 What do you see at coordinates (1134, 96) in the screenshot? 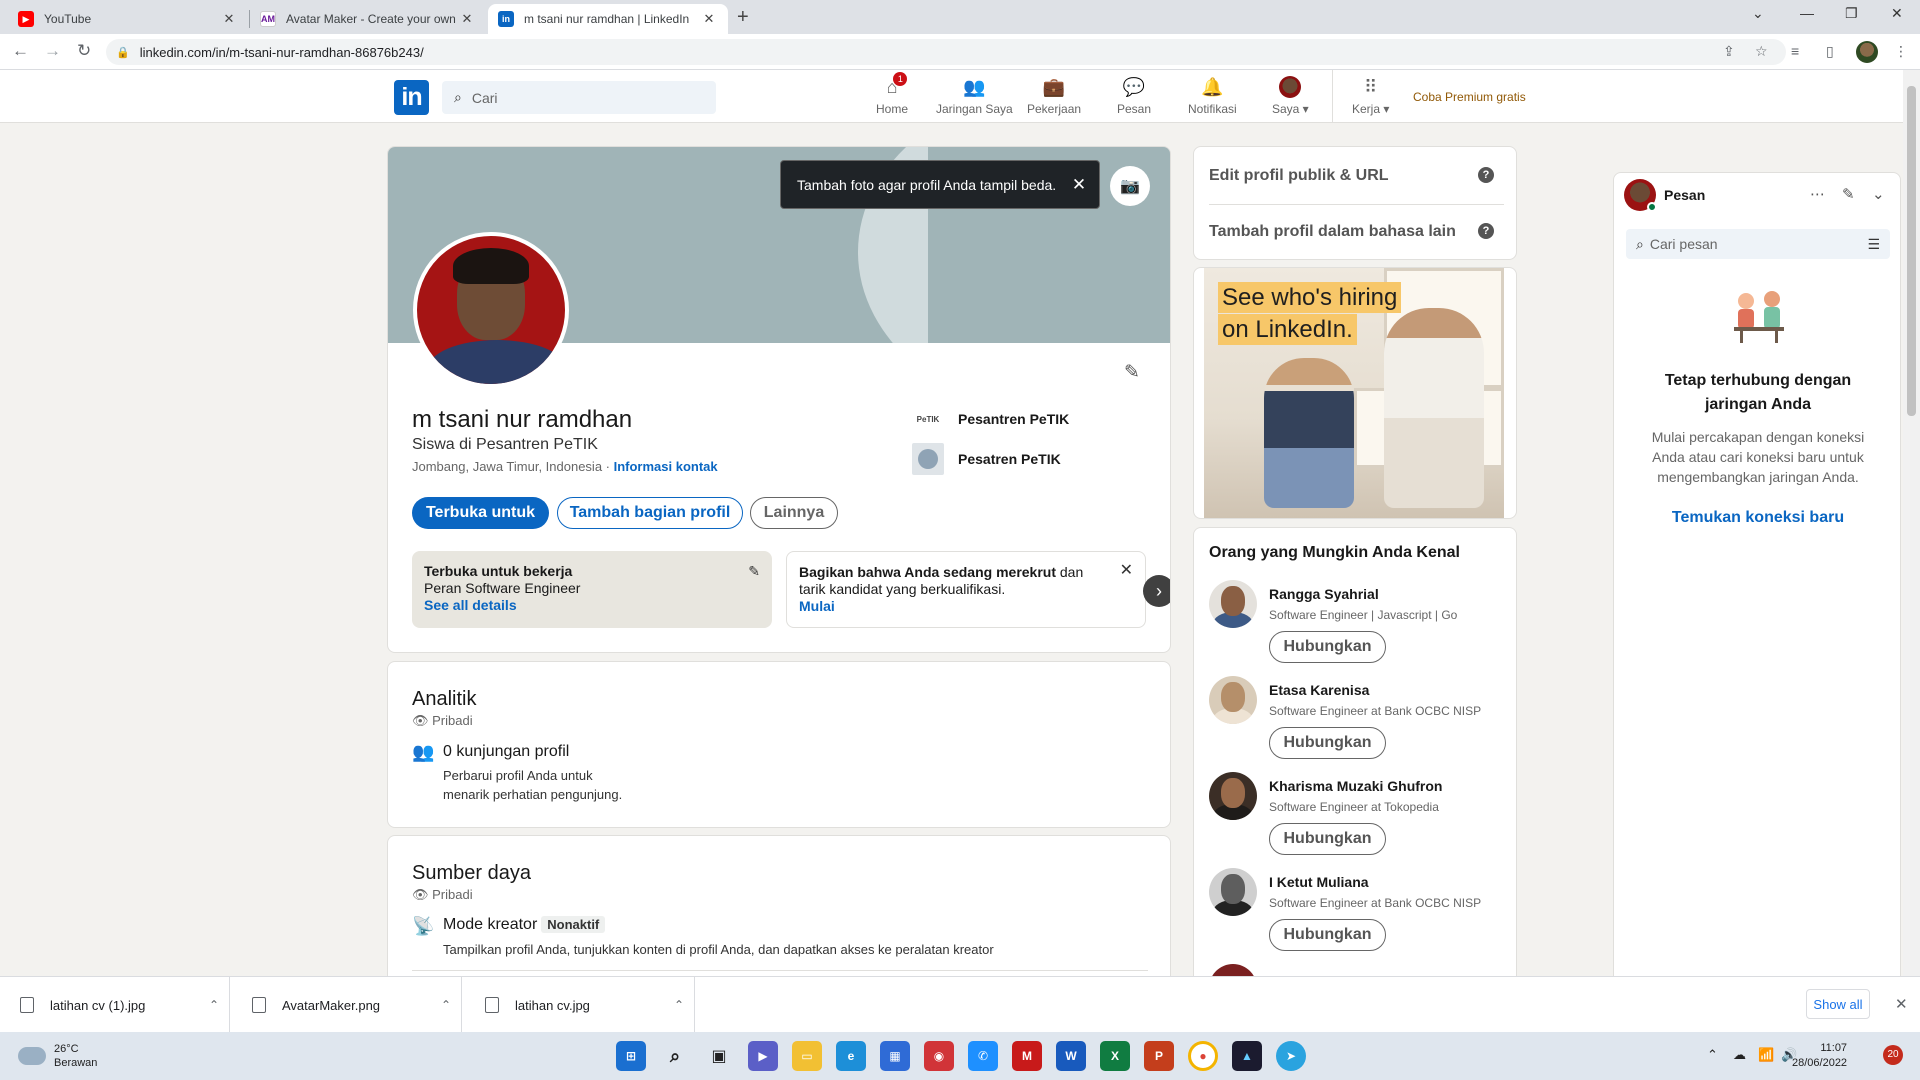
I see `nav-pesan: 💬 Pesan` at bounding box center [1134, 96].